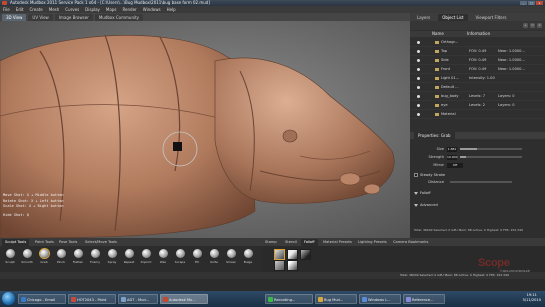 The image size is (545, 307). What do you see at coordinates (453, 17) in the screenshot?
I see `tab-object-list: Object List` at bounding box center [453, 17].